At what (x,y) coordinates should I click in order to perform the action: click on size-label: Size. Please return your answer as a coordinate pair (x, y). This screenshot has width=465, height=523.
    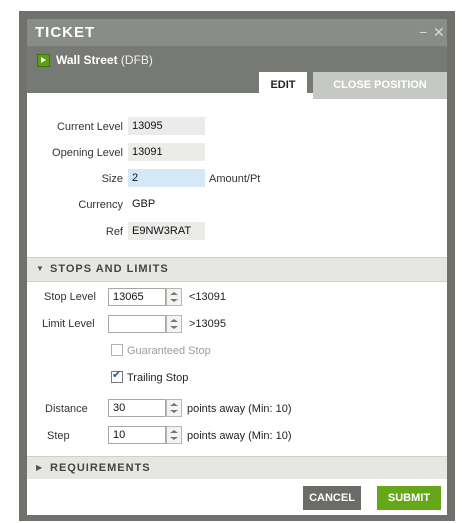
    Looking at the image, I should click on (112, 179).